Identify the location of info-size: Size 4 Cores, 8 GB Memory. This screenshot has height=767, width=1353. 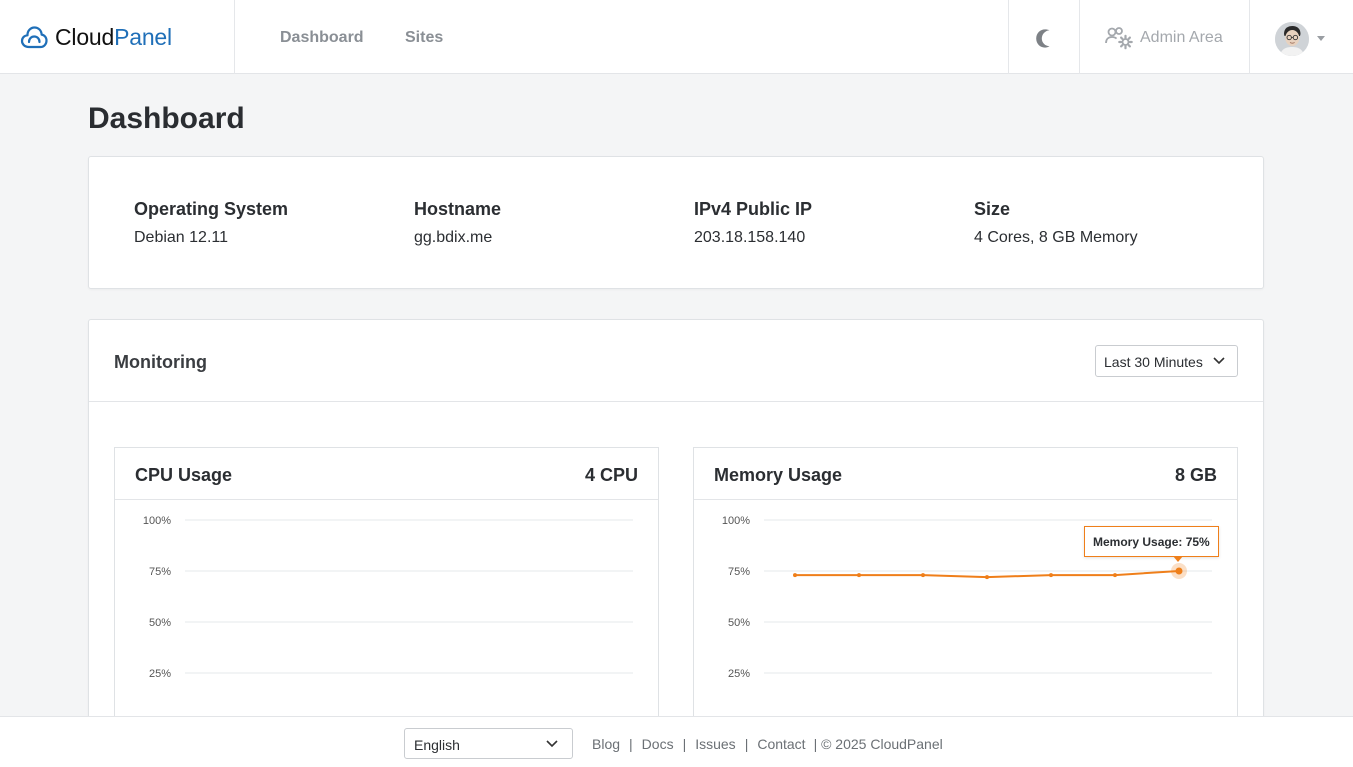
(1056, 223).